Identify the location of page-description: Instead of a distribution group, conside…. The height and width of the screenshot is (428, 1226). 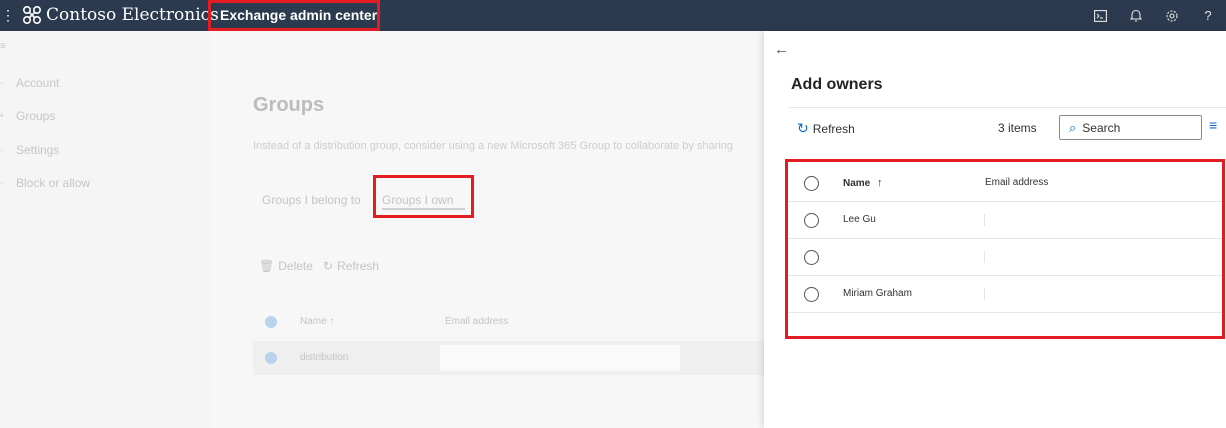
(493, 146).